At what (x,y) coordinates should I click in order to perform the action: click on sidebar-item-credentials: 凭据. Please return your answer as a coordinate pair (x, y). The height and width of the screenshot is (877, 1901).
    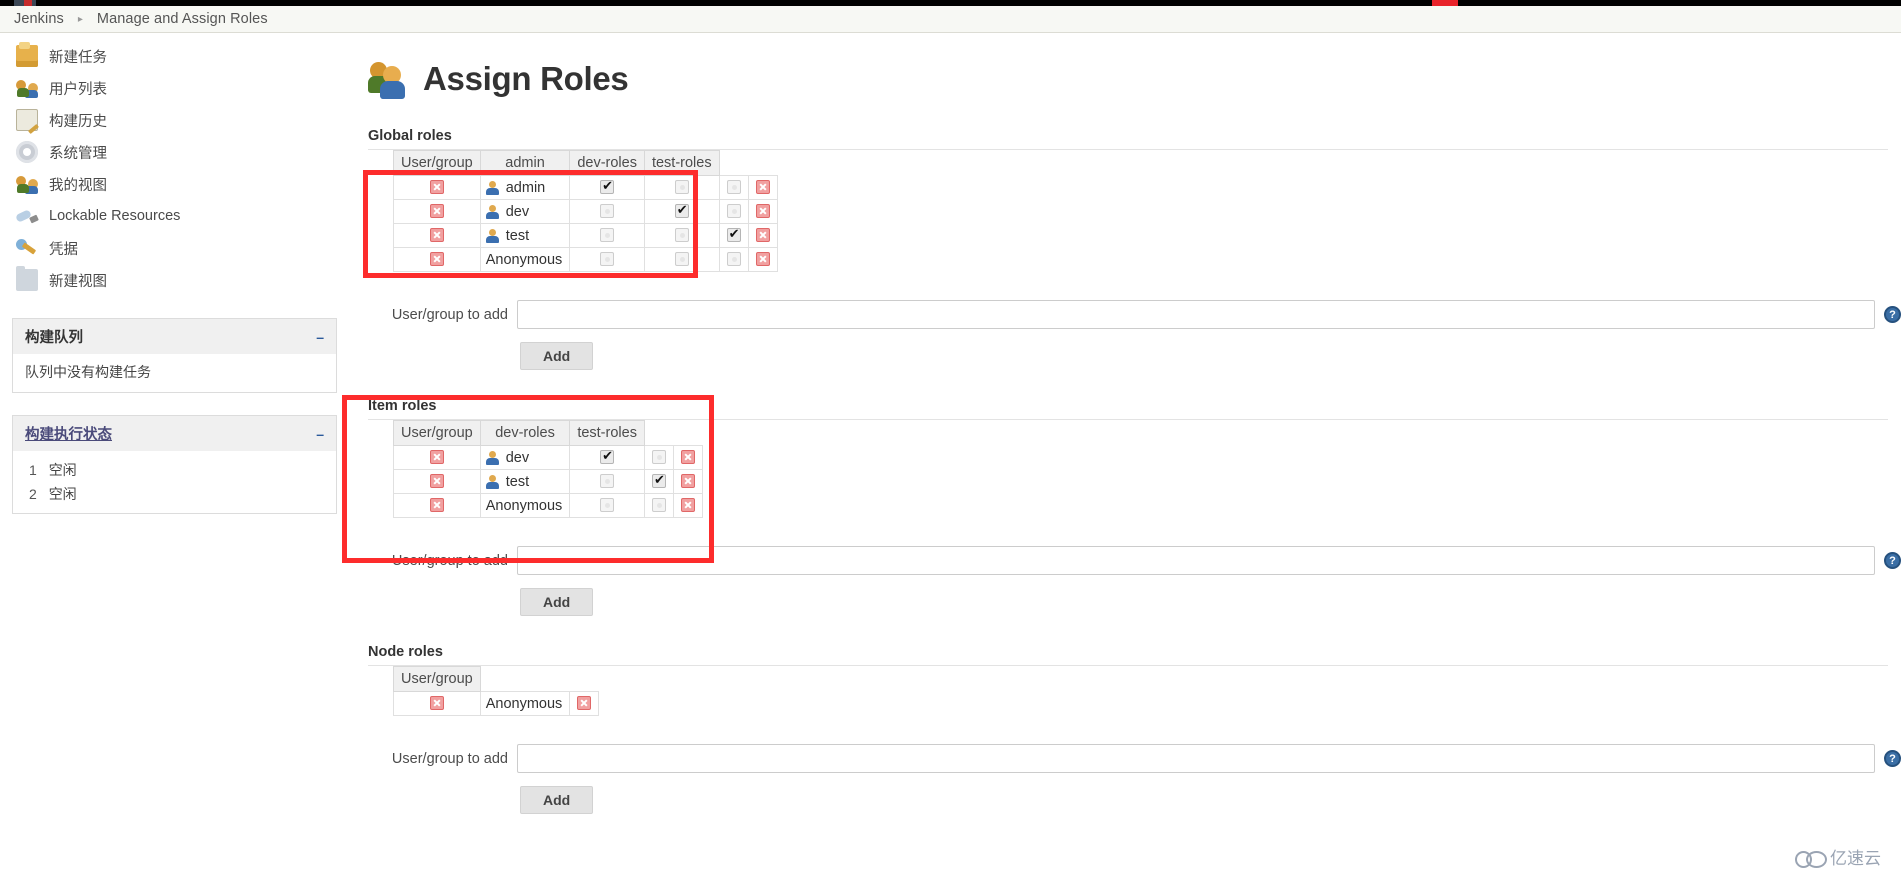
    Looking at the image, I should click on (170, 248).